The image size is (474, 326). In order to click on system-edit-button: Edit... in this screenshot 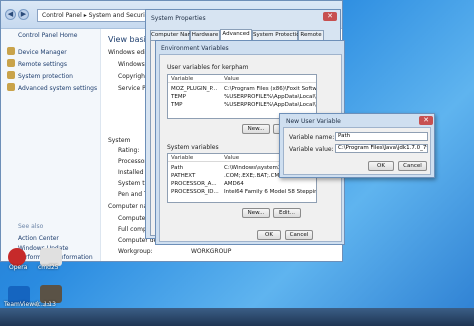, I will do `click(287, 213)`.